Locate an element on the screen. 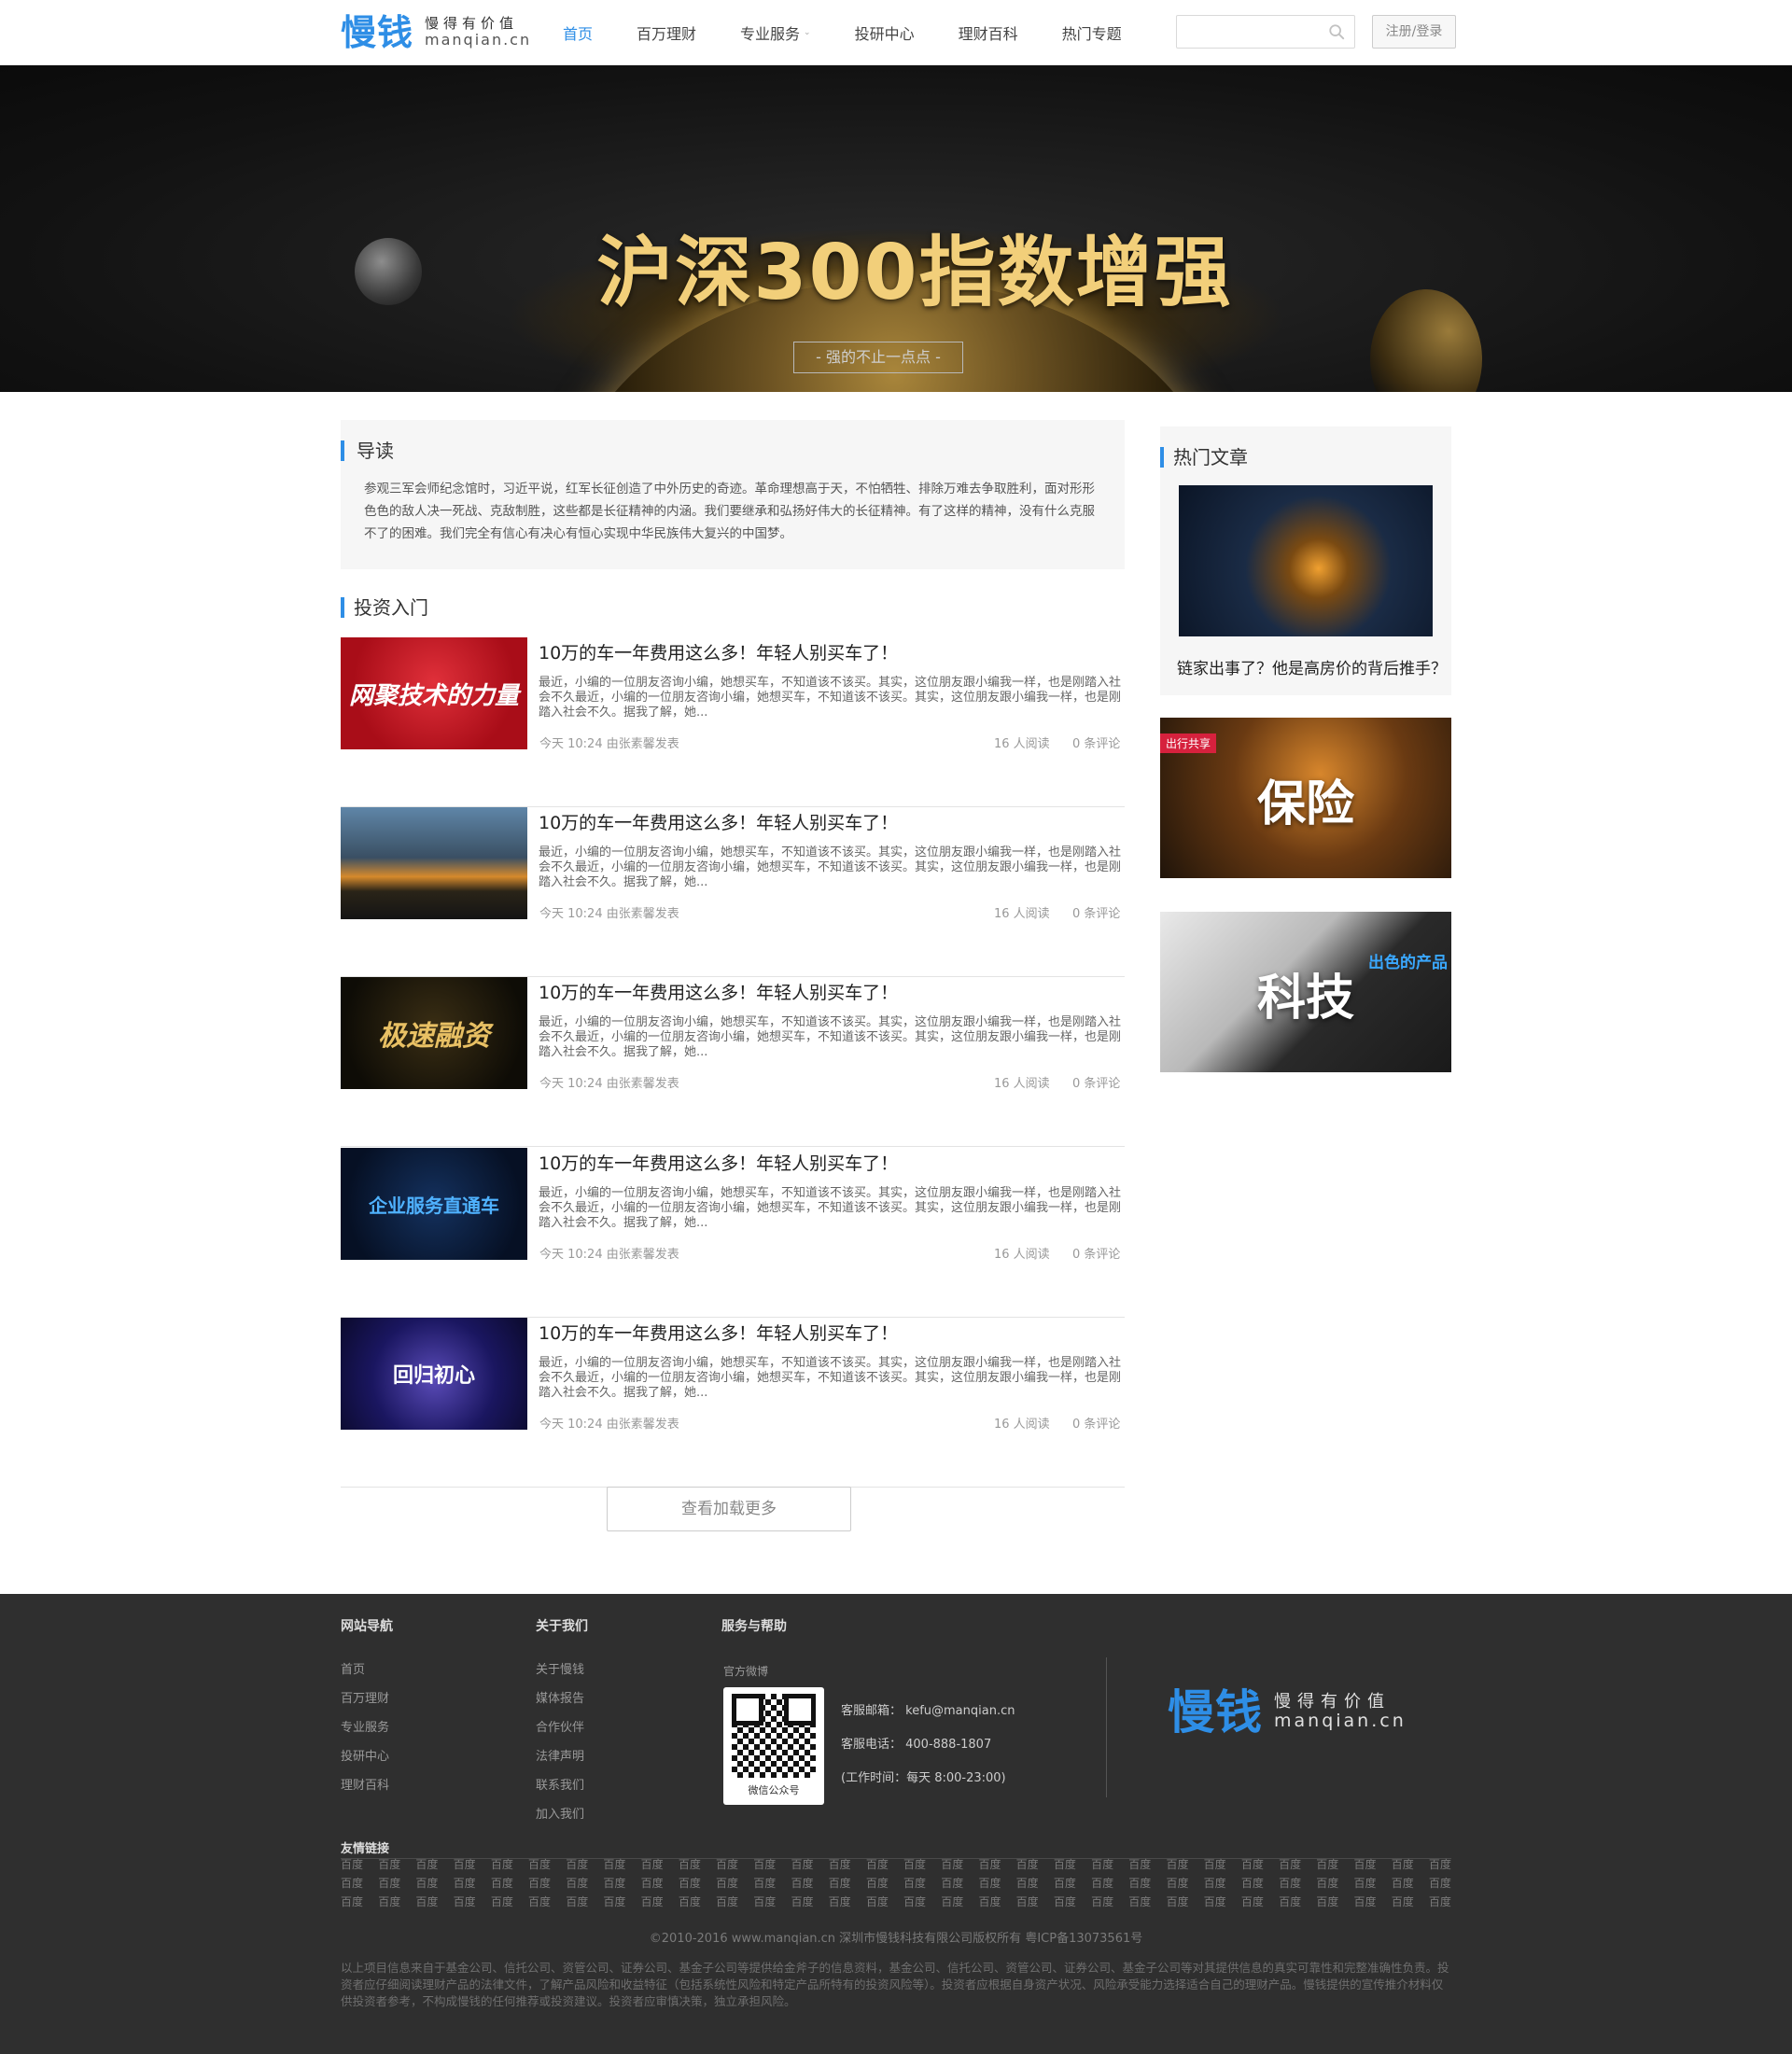  article-thumbnail: 回归初心 is located at coordinates (434, 1374).